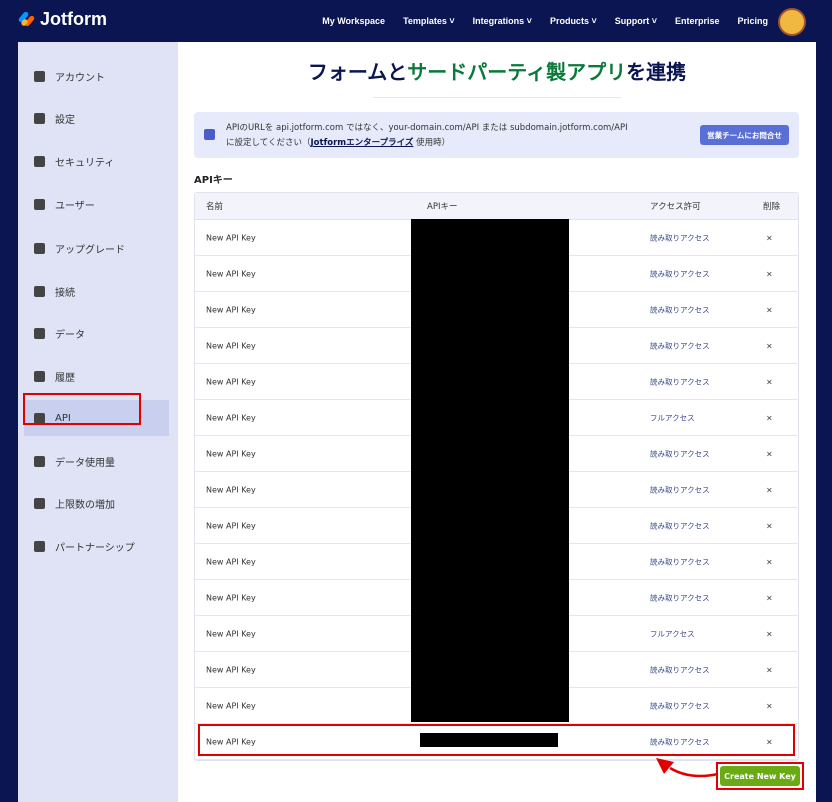  Describe the element at coordinates (39, 291) in the screenshot. I see `plug-icon` at that location.